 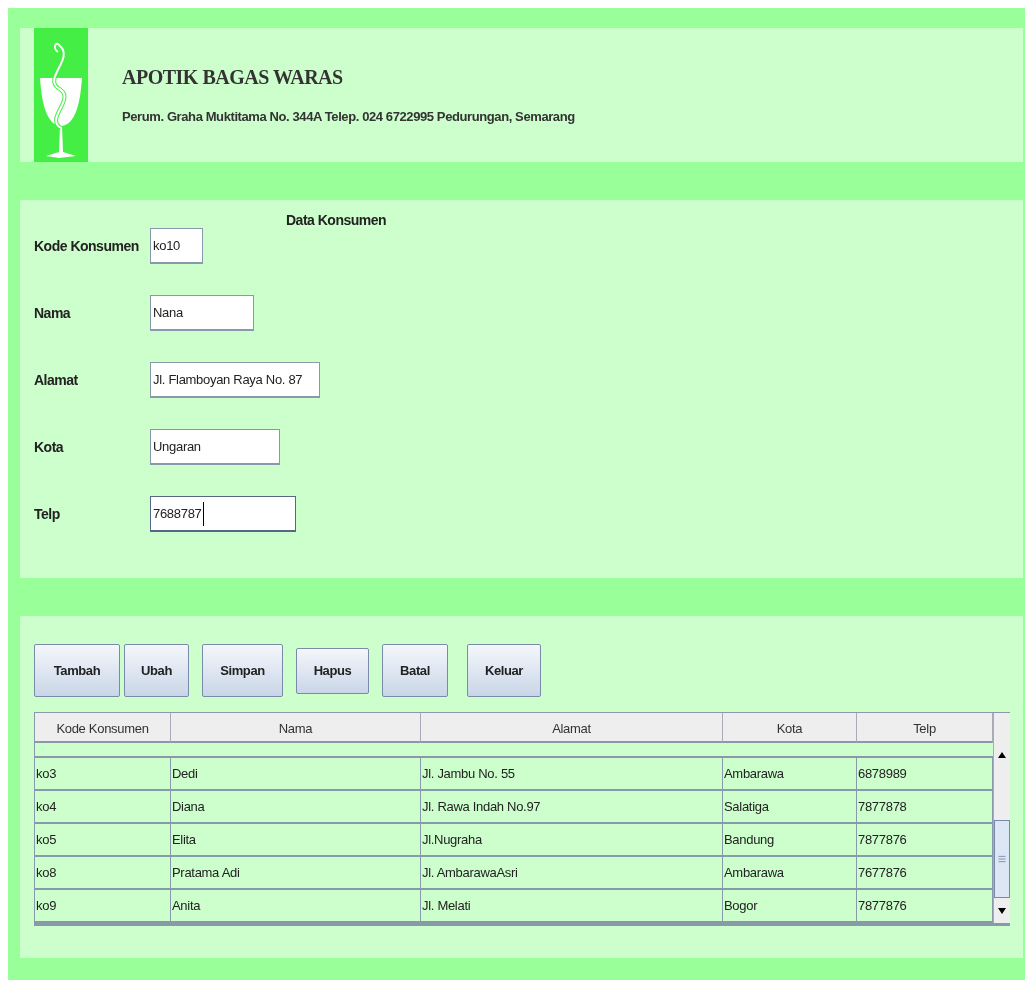 I want to click on table-cell: ko4, so click(x=103, y=807).